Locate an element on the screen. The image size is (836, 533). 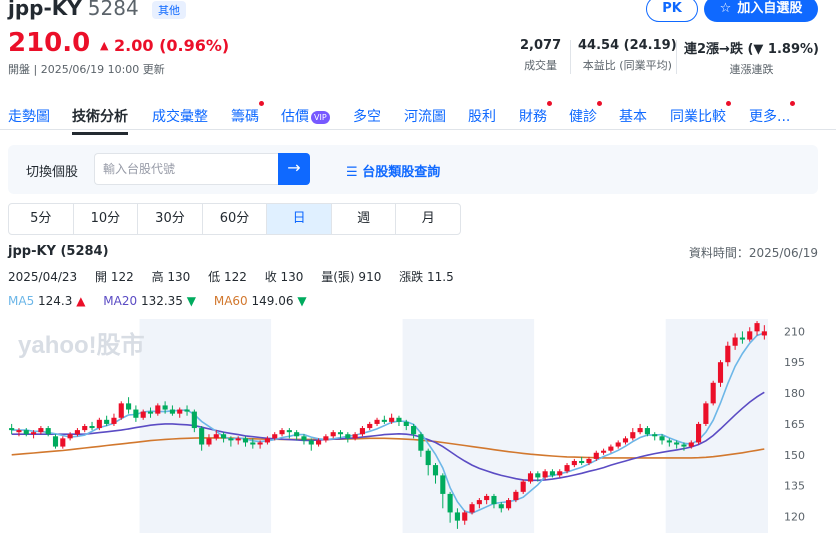
tab-label: 股利 is located at coordinates (482, 117).